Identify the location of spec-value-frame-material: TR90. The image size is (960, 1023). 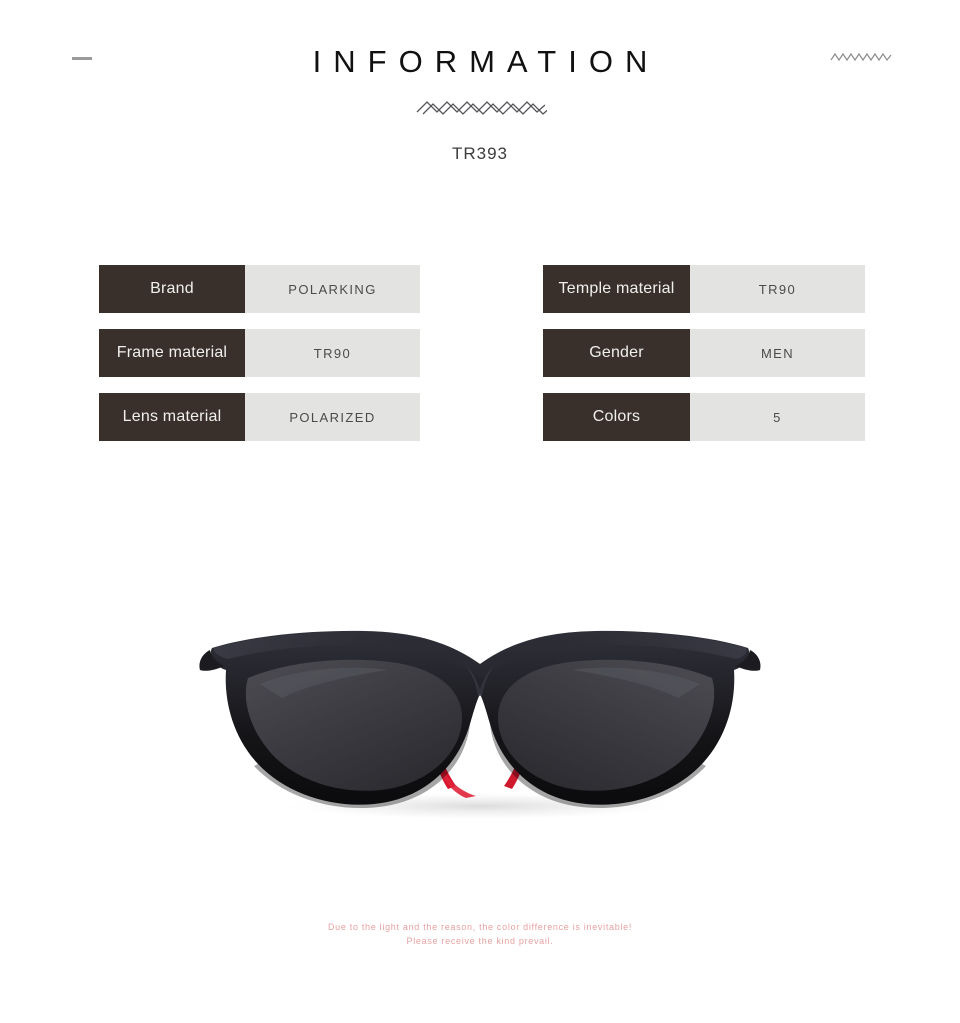
(332, 353).